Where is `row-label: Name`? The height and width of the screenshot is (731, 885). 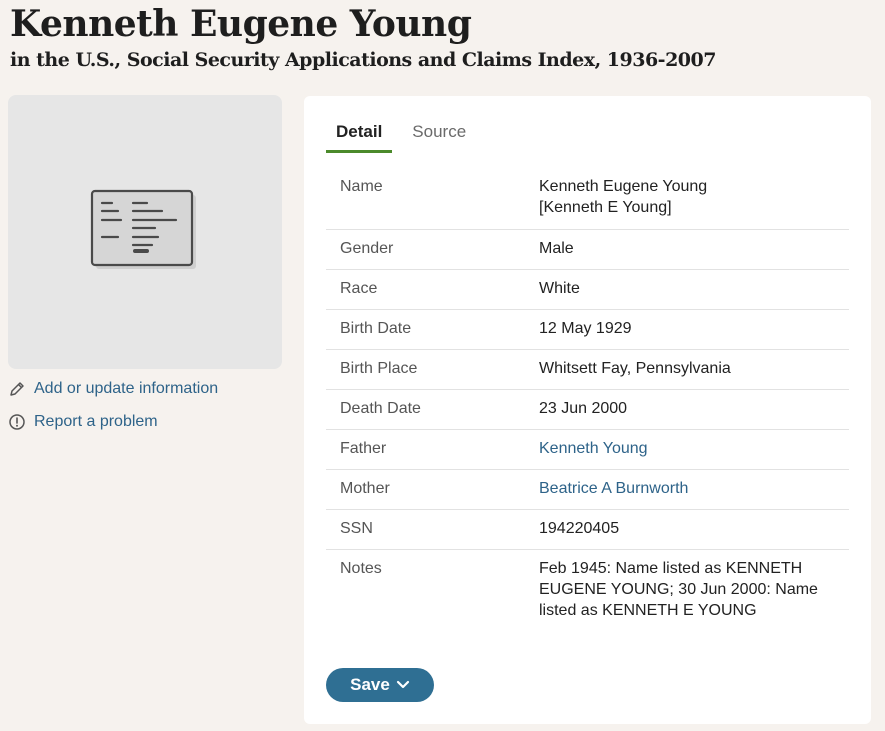 row-label: Name is located at coordinates (361, 186).